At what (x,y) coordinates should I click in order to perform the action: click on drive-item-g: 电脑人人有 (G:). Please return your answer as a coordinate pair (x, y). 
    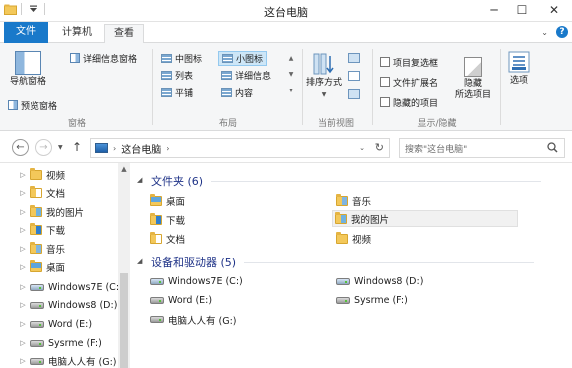
    Looking at the image, I should click on (192, 319).